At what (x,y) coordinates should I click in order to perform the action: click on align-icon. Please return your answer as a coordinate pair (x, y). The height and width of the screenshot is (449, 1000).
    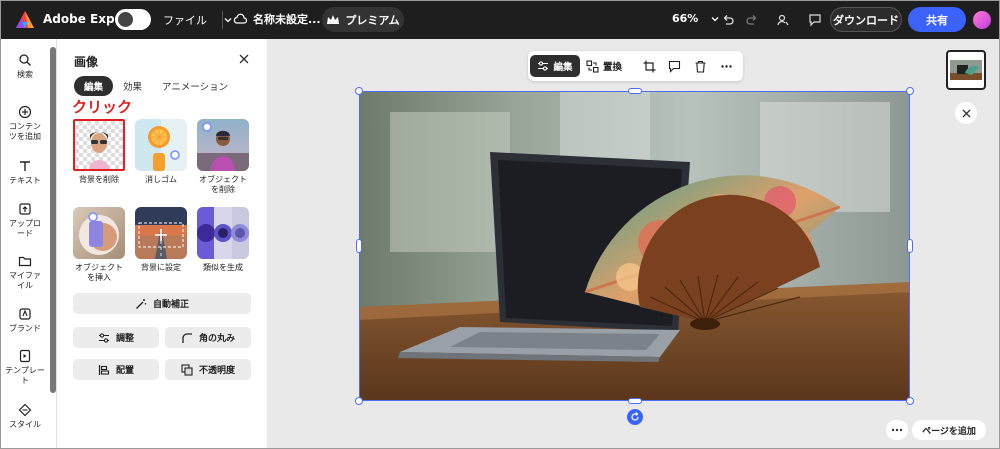
    Looking at the image, I should click on (104, 369).